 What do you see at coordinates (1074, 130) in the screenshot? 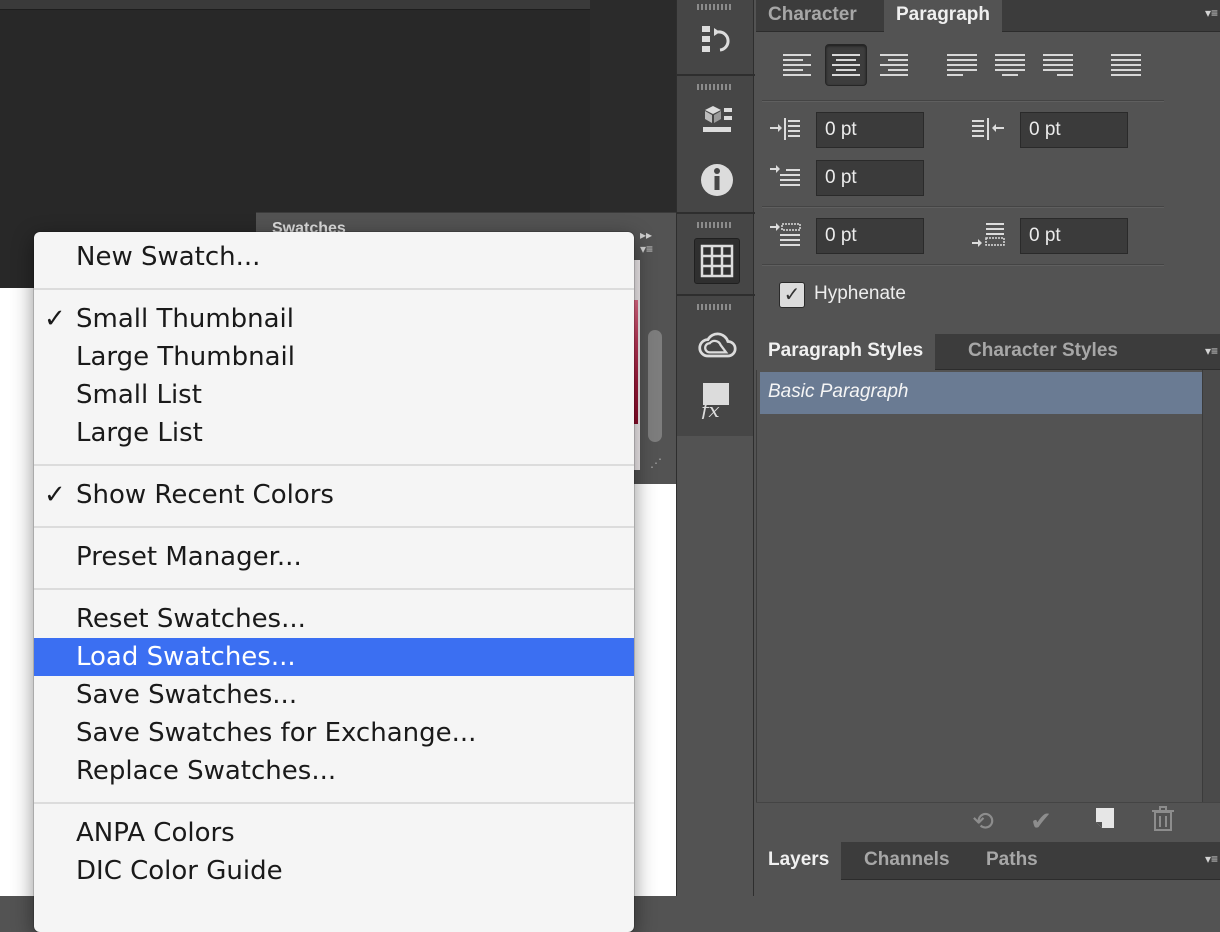
I see `right-indent-field: 0 pt` at bounding box center [1074, 130].